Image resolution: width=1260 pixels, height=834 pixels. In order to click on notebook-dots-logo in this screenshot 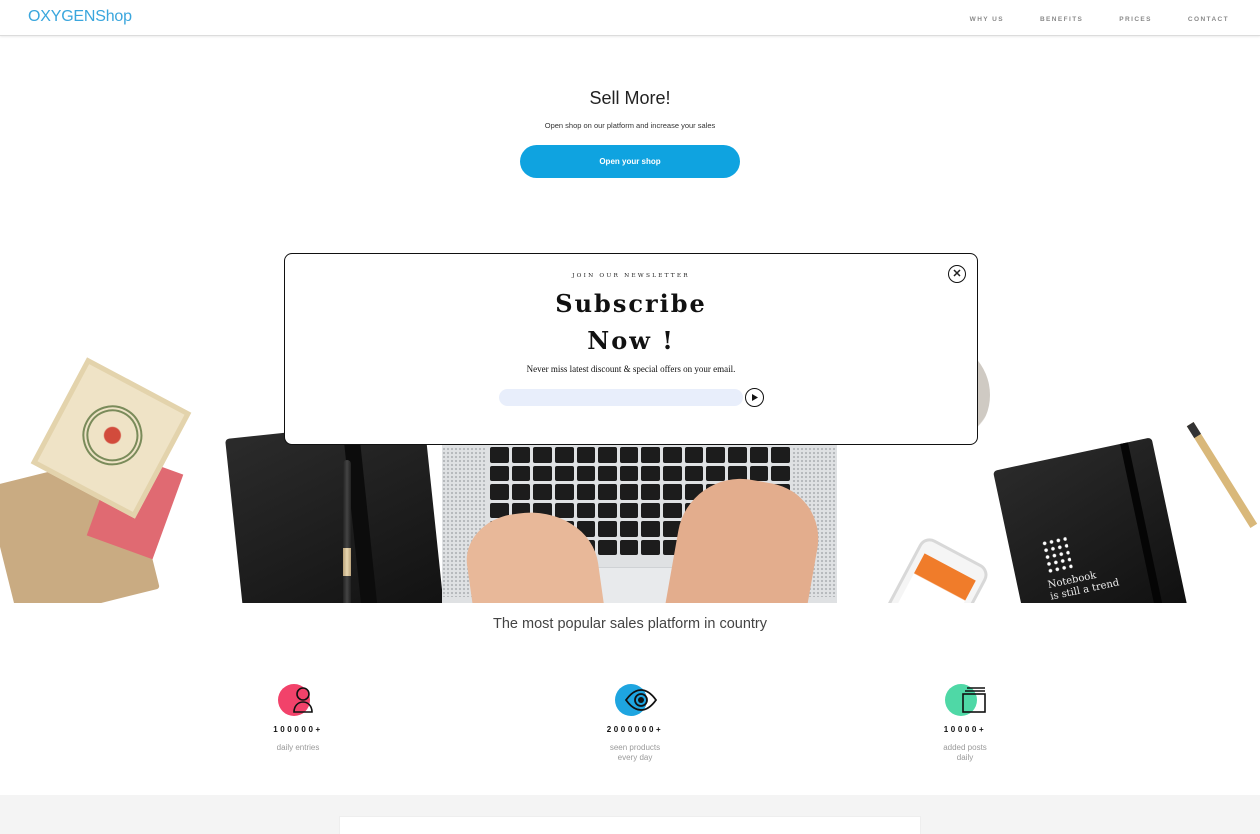, I will do `click(1056, 554)`.